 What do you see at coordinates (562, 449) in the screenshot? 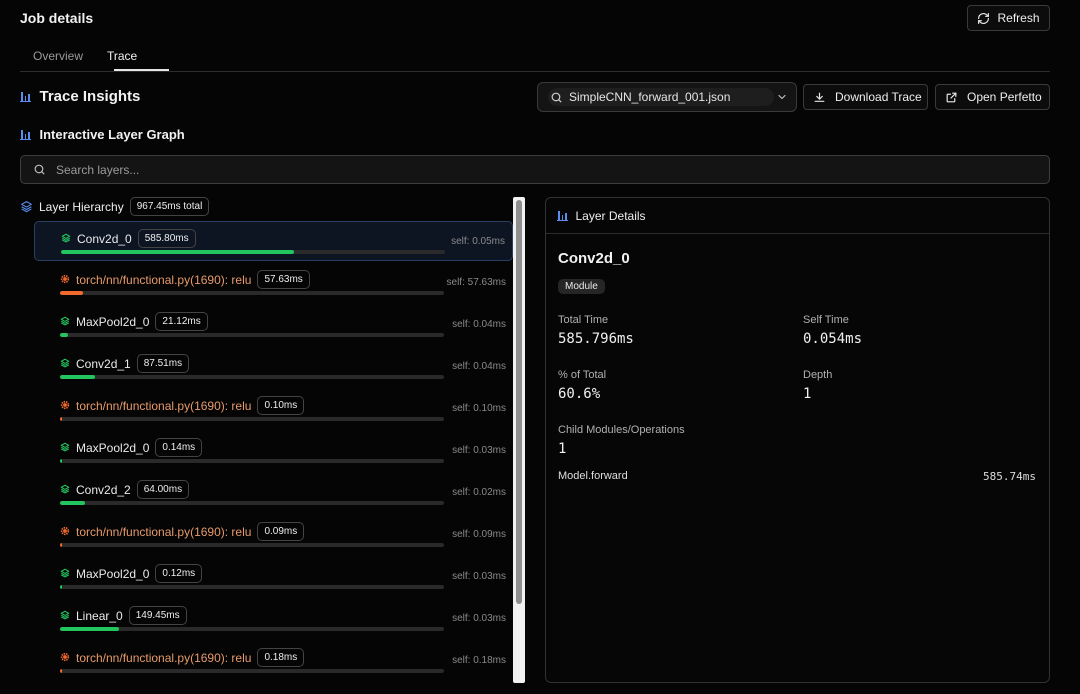
I see `children-value: 1` at bounding box center [562, 449].